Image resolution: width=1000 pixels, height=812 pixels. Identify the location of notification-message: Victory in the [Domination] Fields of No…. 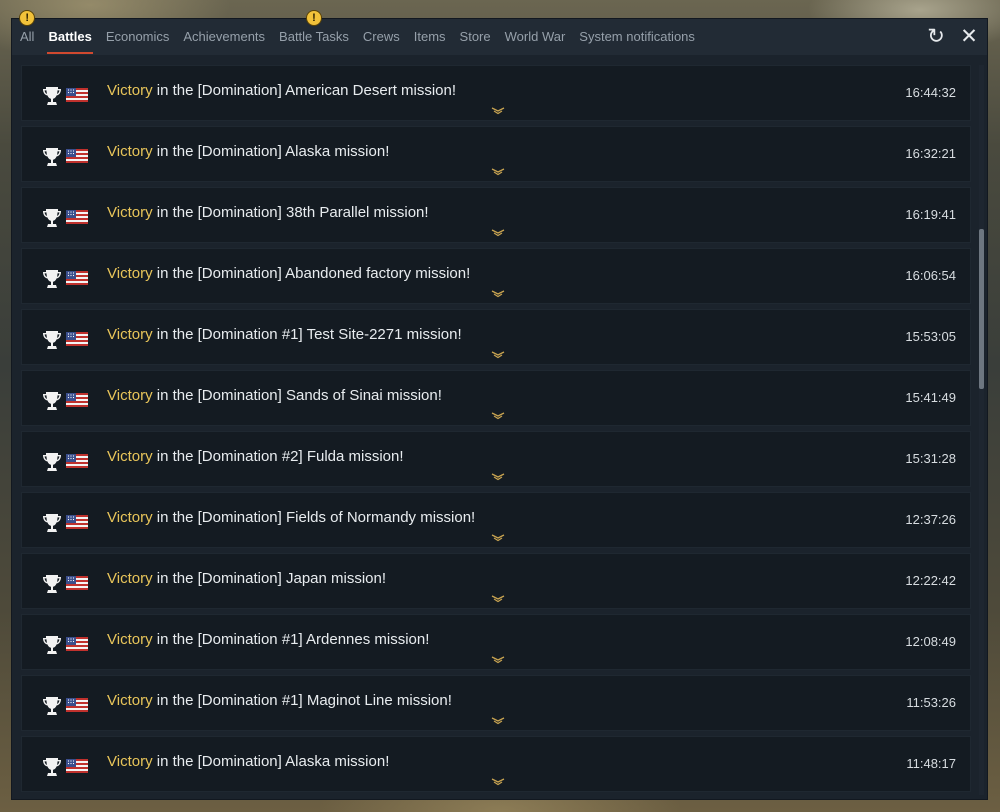
(291, 517).